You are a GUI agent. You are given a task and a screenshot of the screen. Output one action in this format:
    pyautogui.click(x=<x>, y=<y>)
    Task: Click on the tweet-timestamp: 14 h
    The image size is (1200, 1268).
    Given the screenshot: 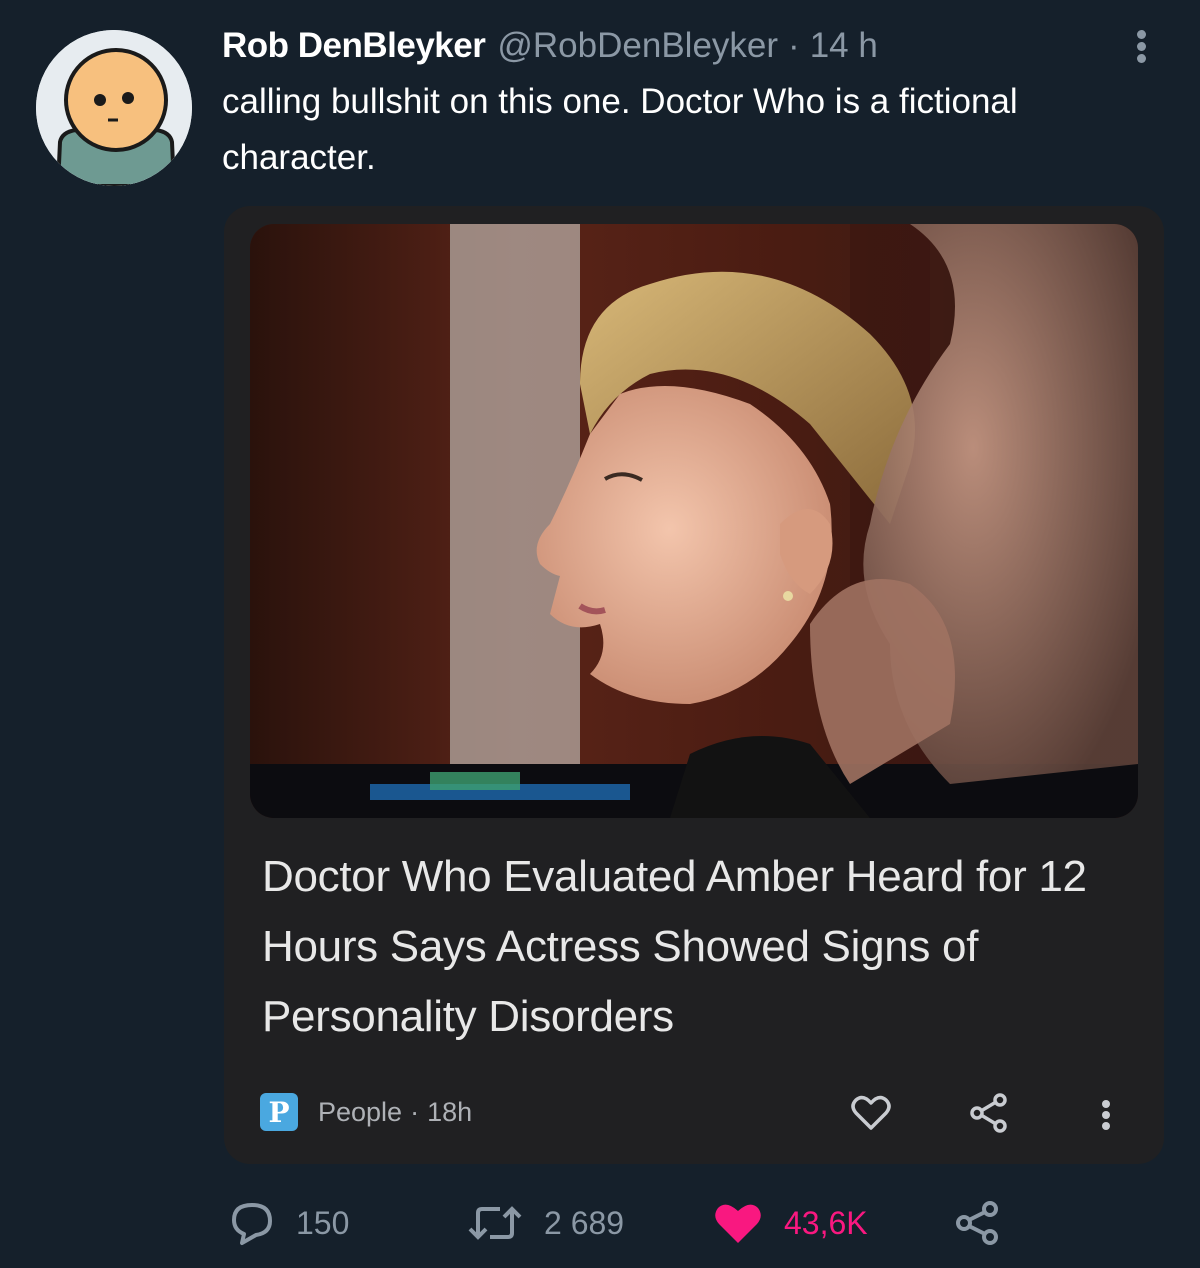 What is the action you would take?
    pyautogui.click(x=844, y=46)
    